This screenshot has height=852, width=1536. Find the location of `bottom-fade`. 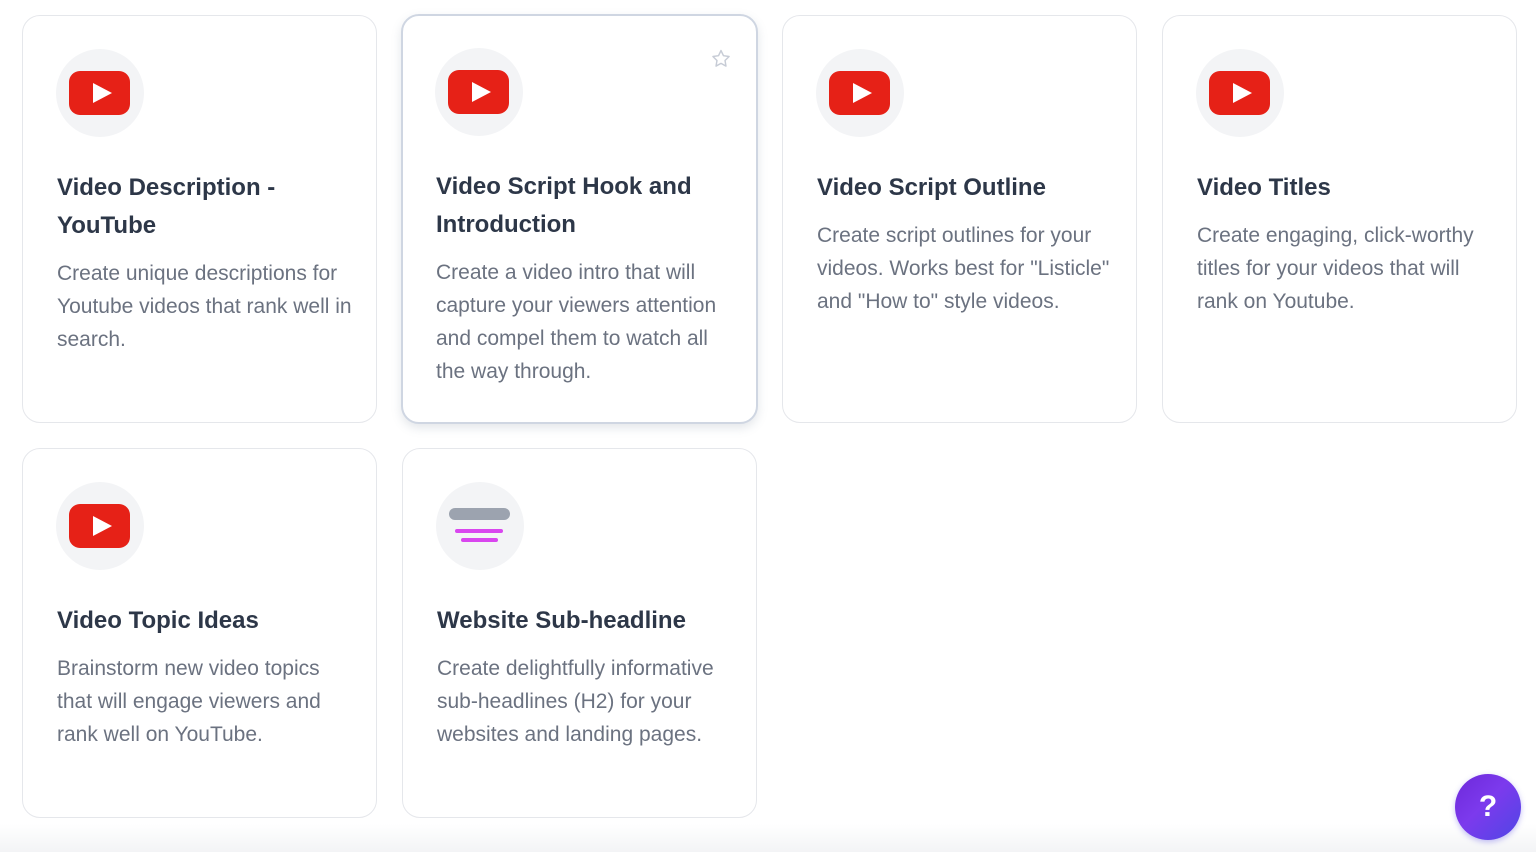

bottom-fade is located at coordinates (768, 838).